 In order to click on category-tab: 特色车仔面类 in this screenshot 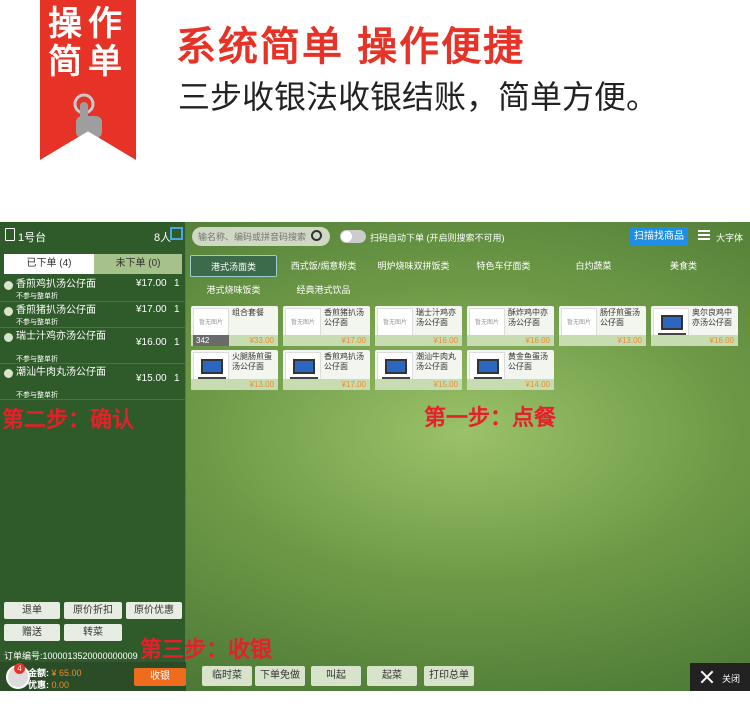, I will do `click(503, 266)`.